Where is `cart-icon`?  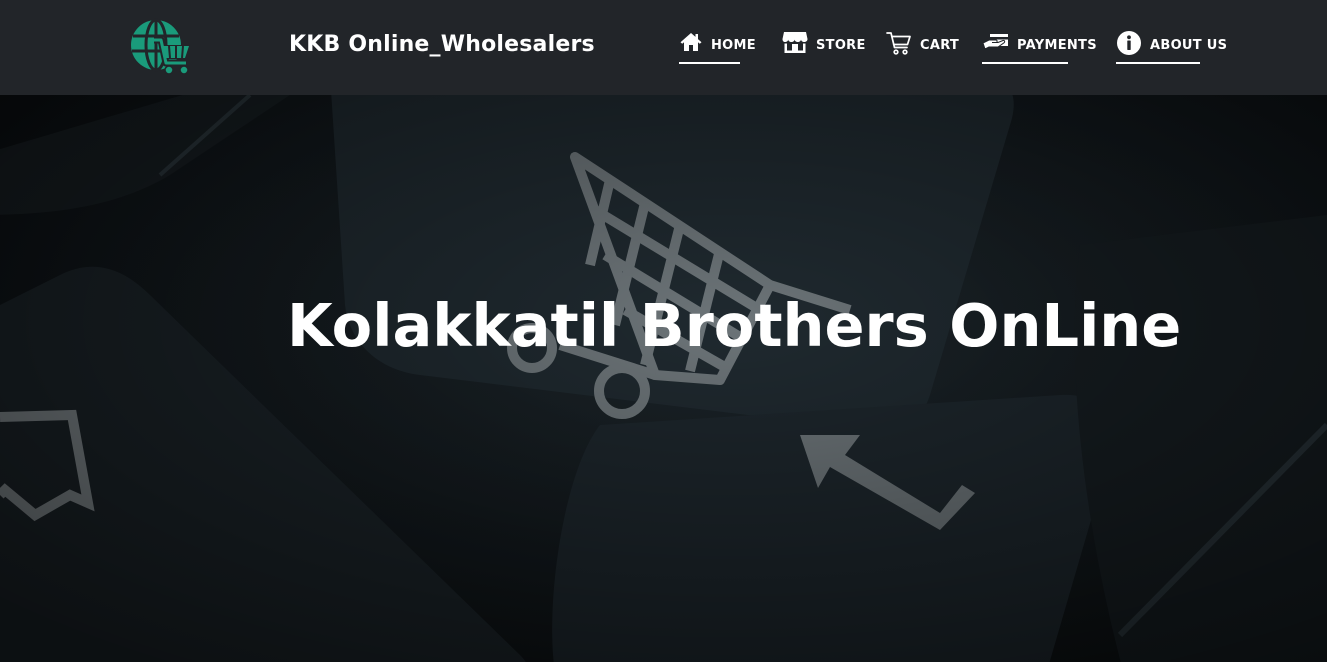 cart-icon is located at coordinates (899, 43).